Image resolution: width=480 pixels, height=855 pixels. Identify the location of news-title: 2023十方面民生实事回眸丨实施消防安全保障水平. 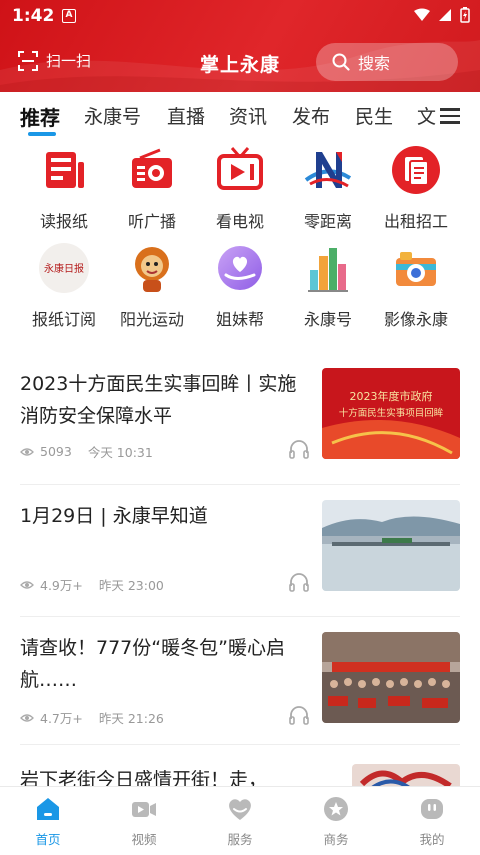
(158, 400).